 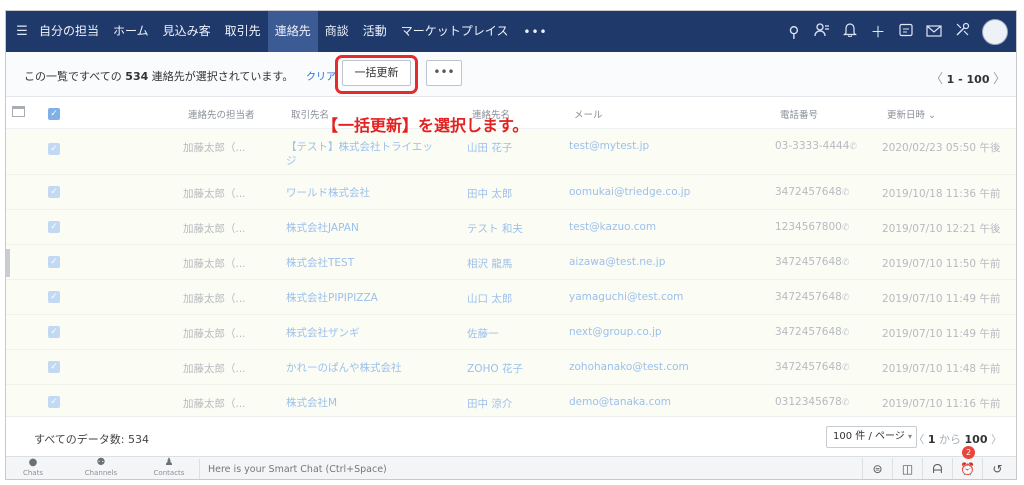 I want to click on side-panel-handle, so click(x=8, y=263).